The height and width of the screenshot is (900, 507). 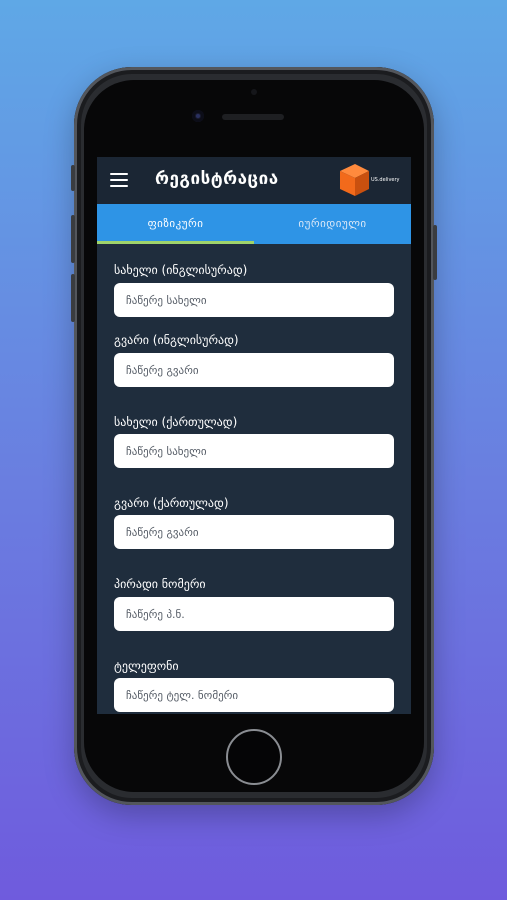 What do you see at coordinates (385, 180) in the screenshot?
I see `logo-text: US.delivery` at bounding box center [385, 180].